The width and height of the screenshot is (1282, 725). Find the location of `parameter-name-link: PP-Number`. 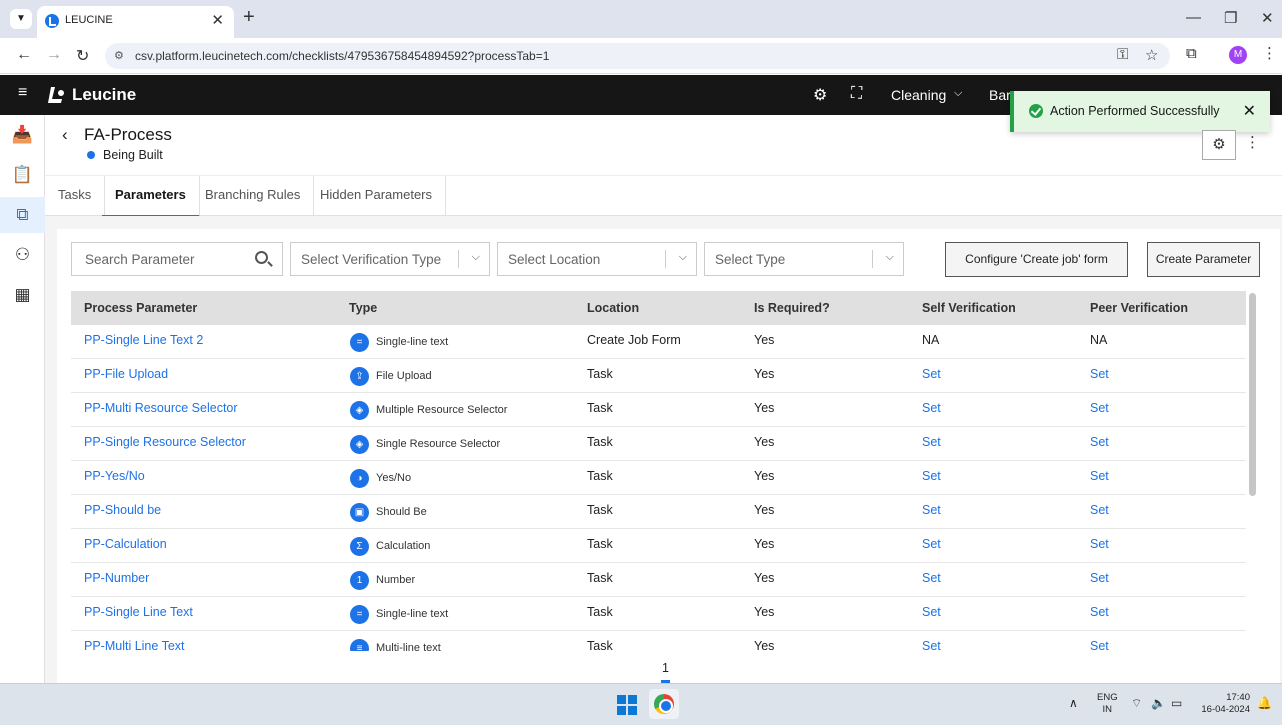

parameter-name-link: PP-Number is located at coordinates (116, 578).